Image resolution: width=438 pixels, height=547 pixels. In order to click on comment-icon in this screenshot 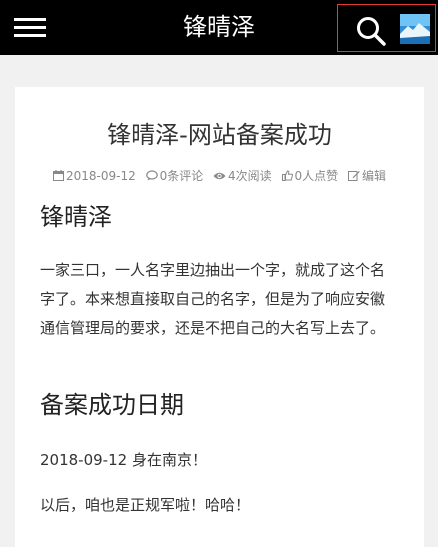, I will do `click(151, 175)`.